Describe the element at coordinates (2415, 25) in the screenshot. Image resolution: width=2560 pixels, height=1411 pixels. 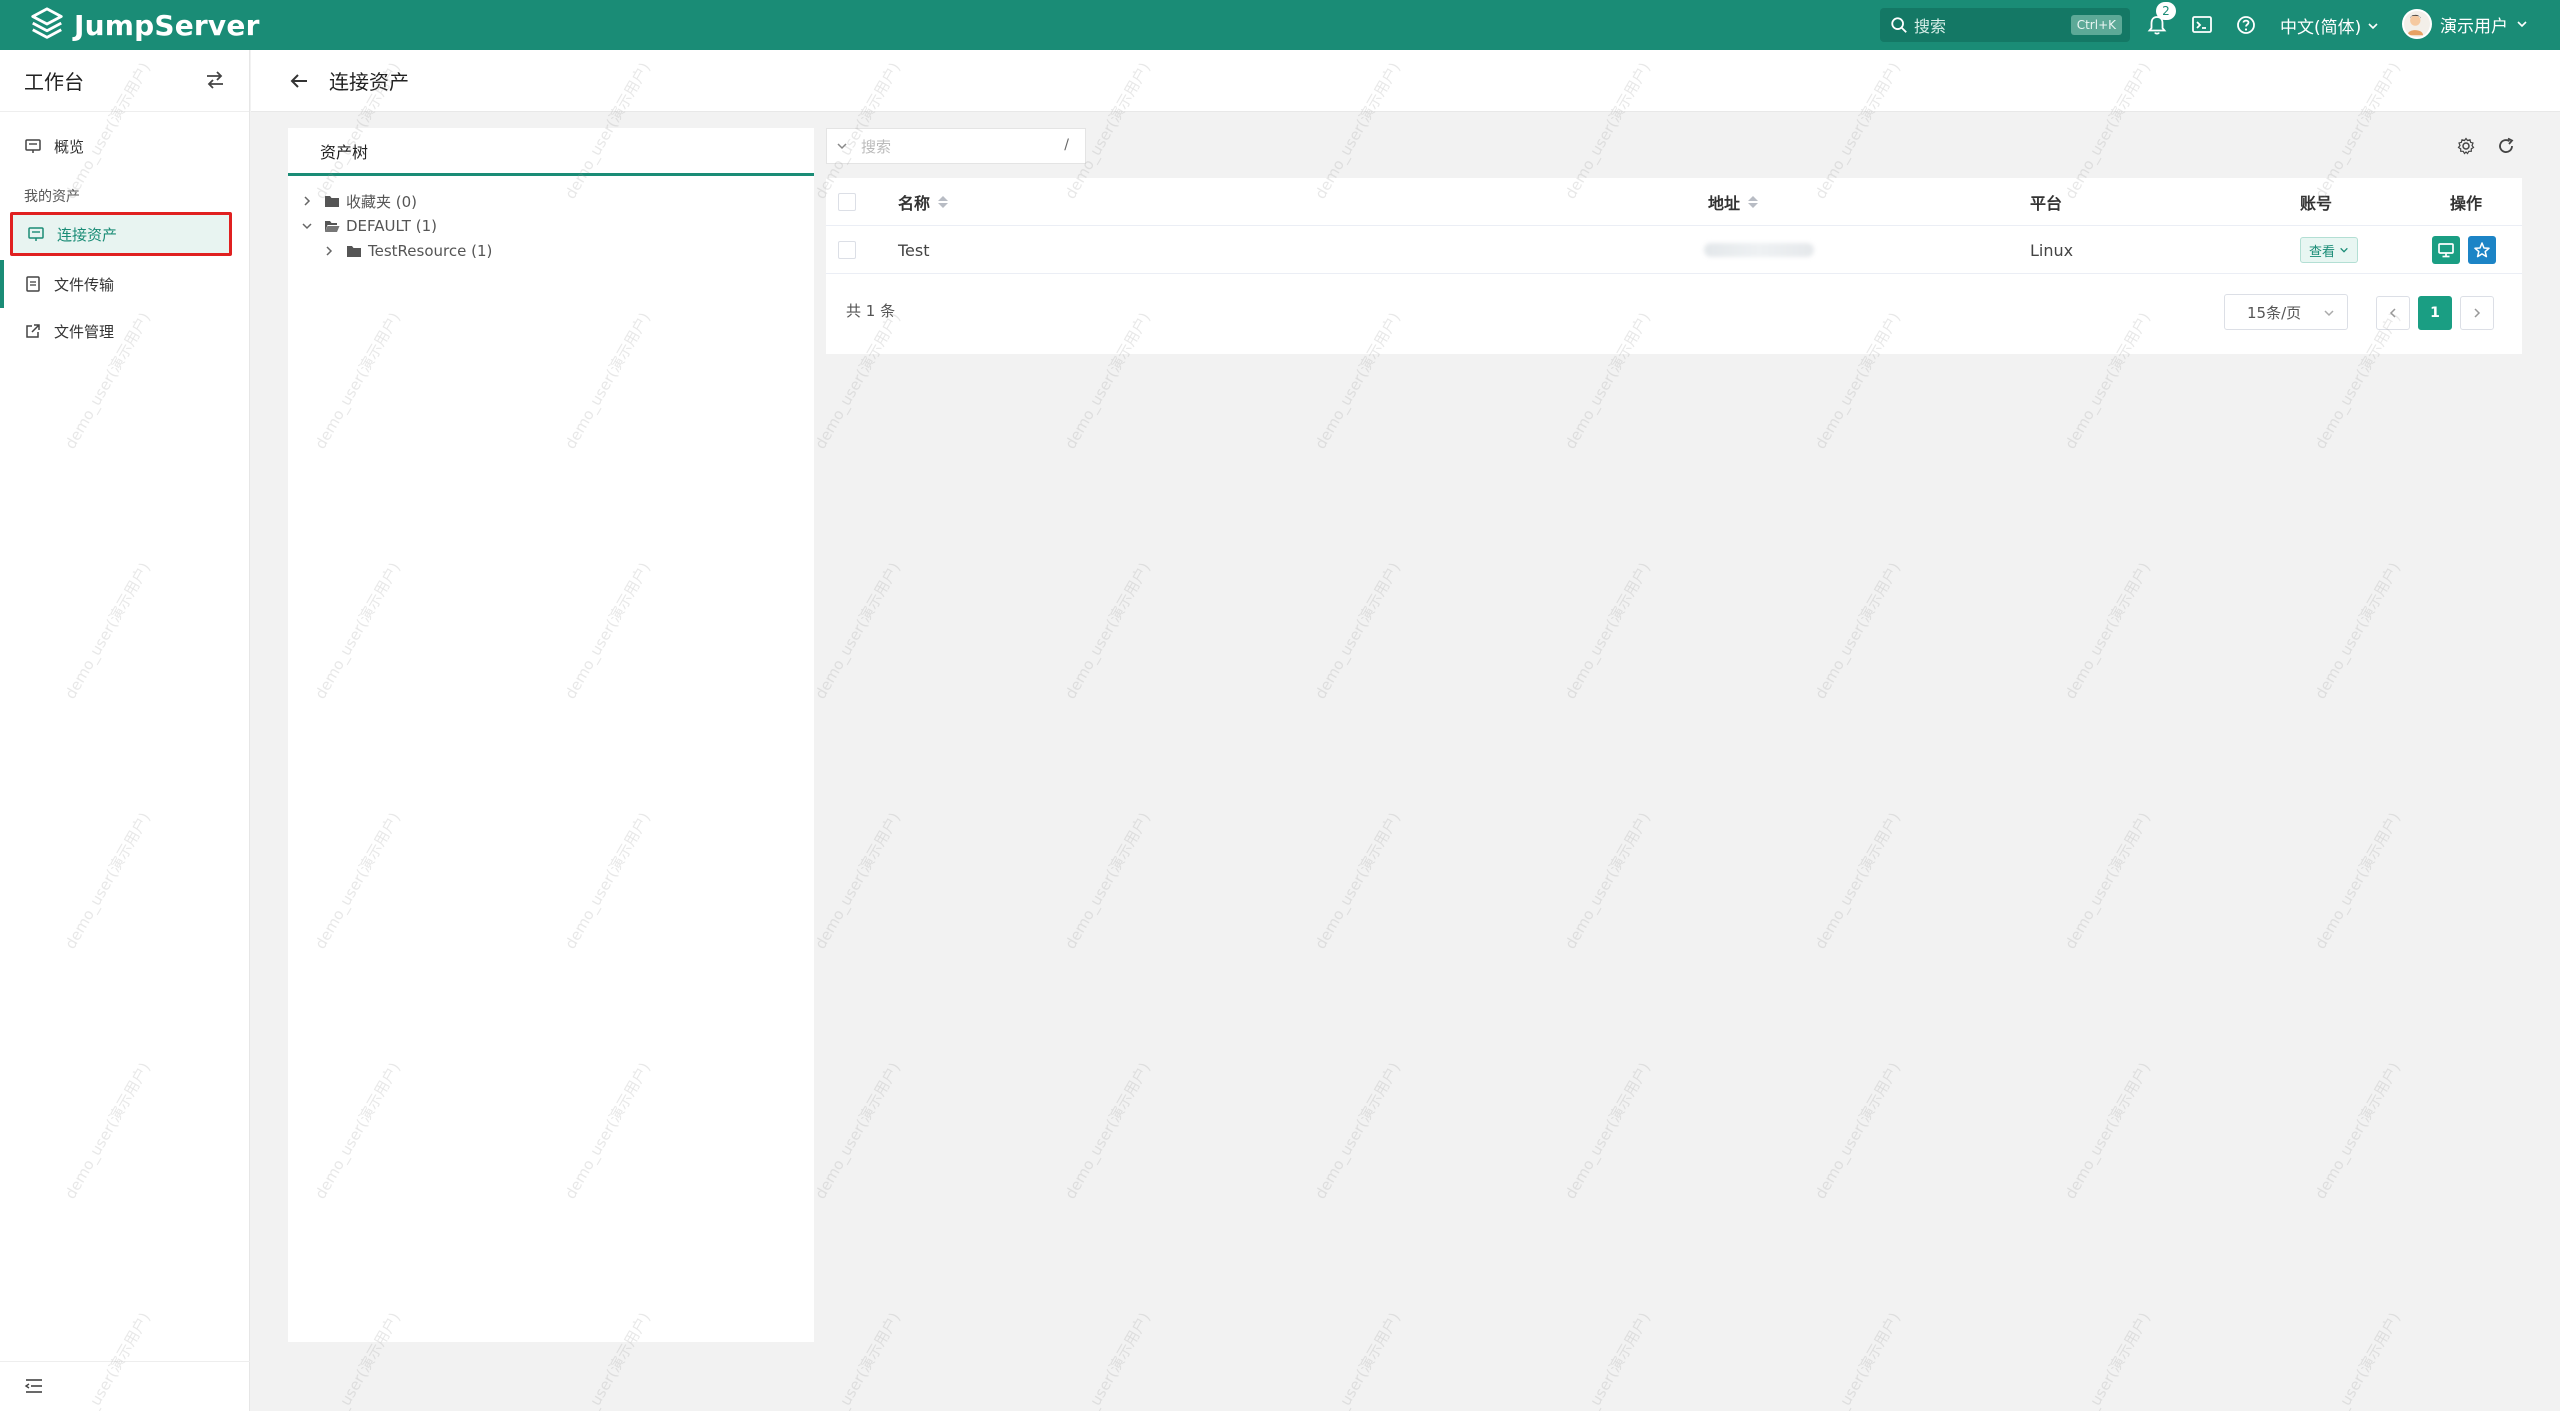
I see `user-avatar-icon` at that location.